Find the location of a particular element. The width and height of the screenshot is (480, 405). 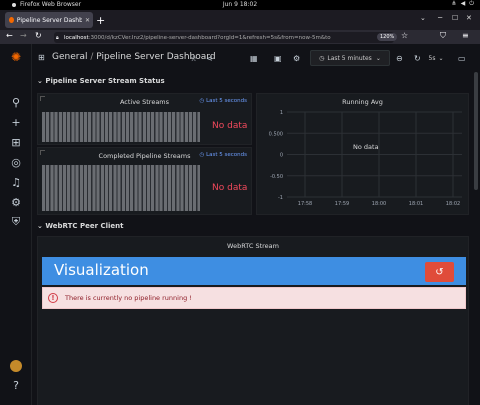

refresh-interval-label: 5s is located at coordinates (432, 58).